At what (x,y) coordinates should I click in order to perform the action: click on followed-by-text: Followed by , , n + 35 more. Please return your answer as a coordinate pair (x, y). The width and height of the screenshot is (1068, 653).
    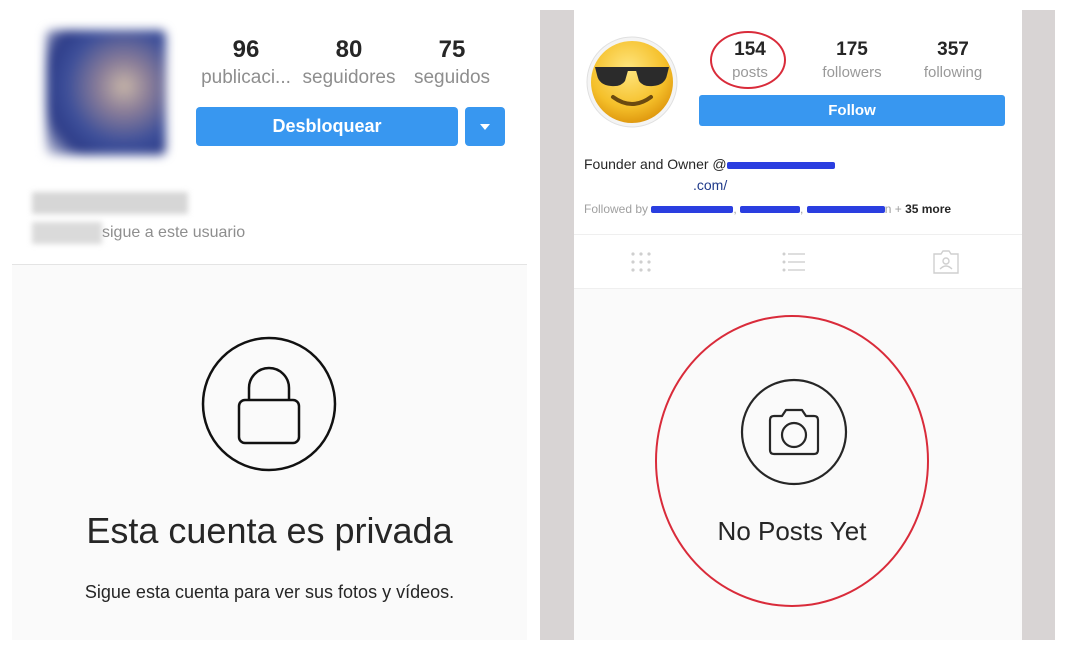
    Looking at the image, I should click on (767, 209).